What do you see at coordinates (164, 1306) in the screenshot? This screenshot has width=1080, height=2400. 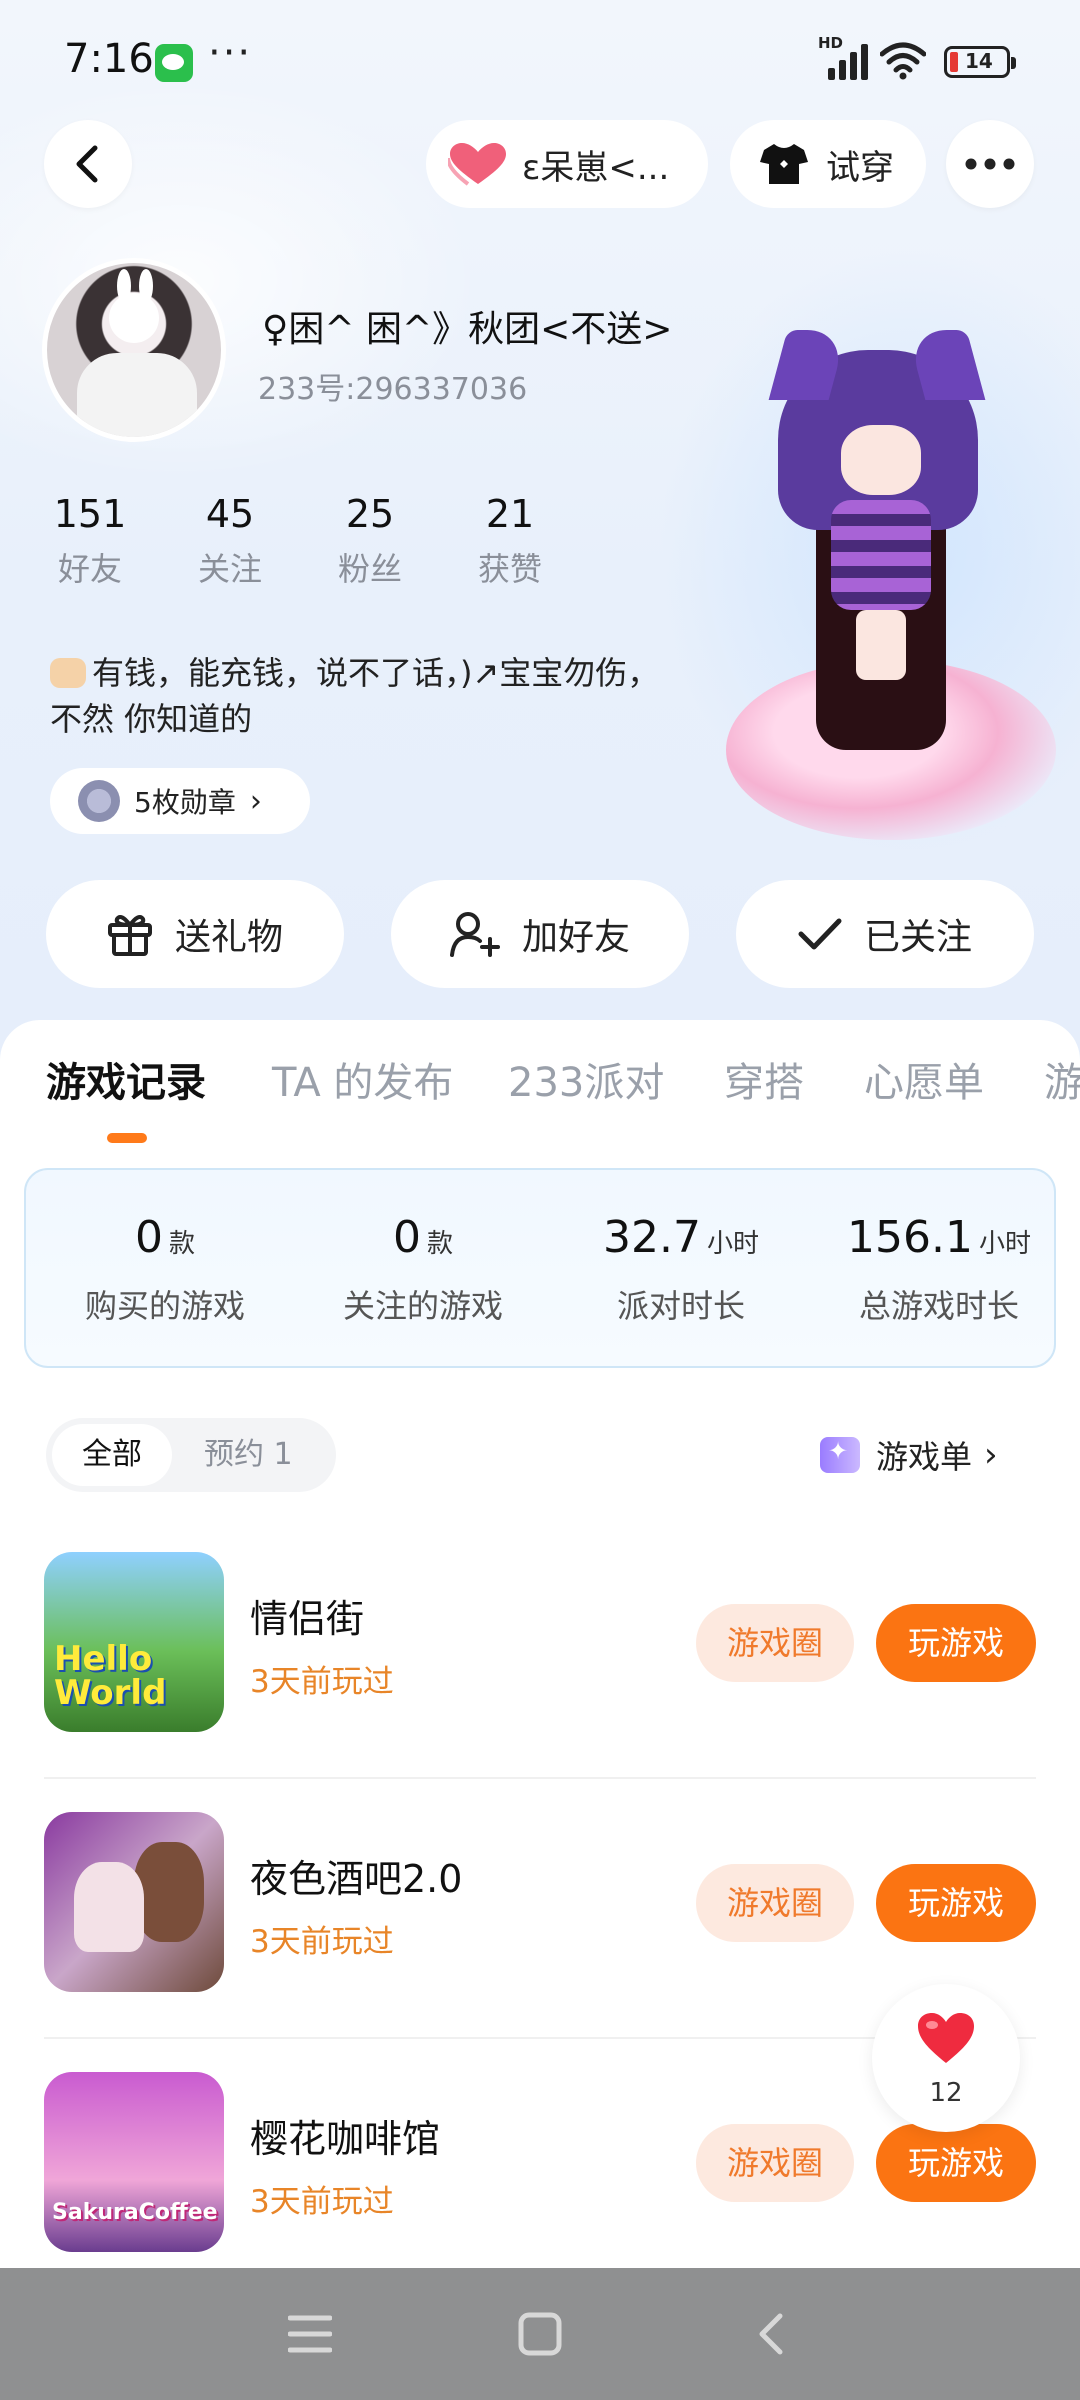 I see `summary-label: 购买的游戏` at bounding box center [164, 1306].